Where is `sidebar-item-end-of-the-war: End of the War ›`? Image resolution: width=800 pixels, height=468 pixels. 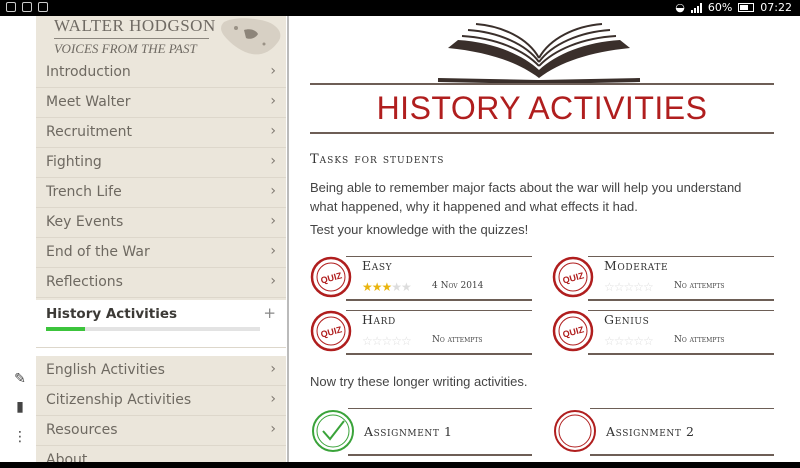
sidebar-item-end-of-the-war: End of the War › is located at coordinates (161, 253).